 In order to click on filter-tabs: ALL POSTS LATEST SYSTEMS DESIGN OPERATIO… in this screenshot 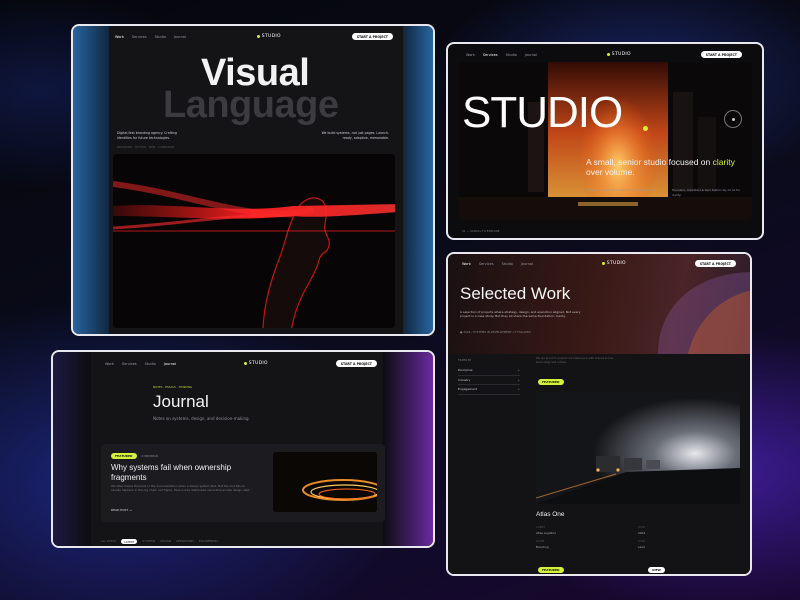, I will do `click(159, 541)`.